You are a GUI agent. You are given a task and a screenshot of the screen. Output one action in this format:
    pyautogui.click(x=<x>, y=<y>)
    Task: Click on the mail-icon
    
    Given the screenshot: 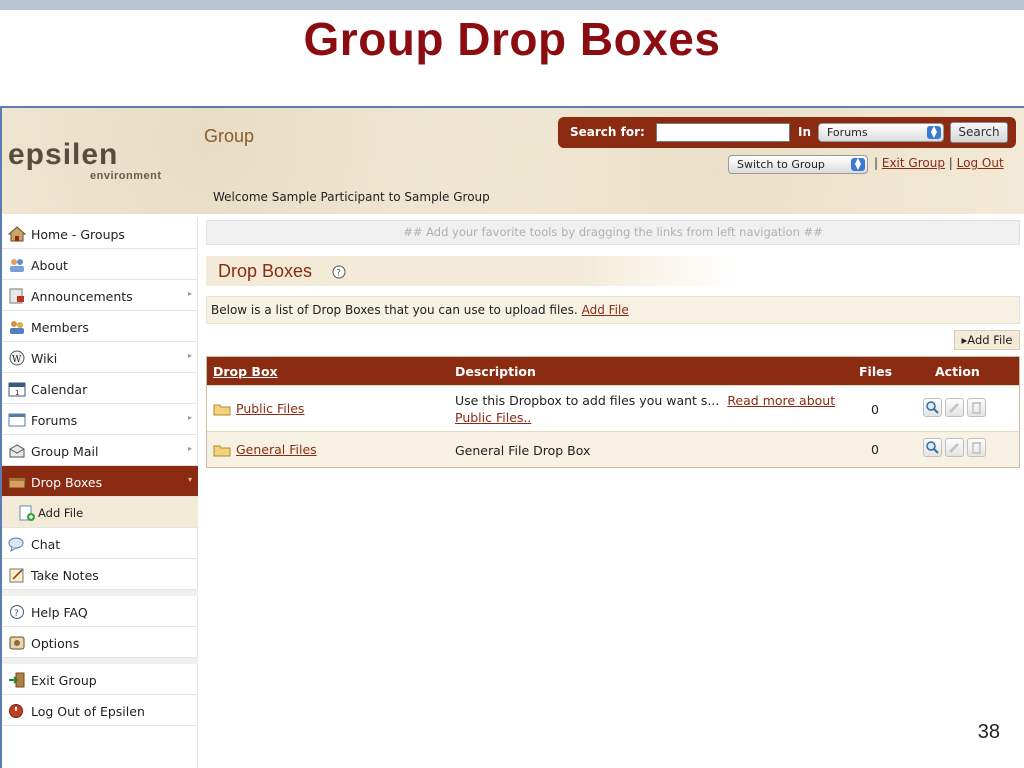 What is the action you would take?
    pyautogui.click(x=17, y=451)
    